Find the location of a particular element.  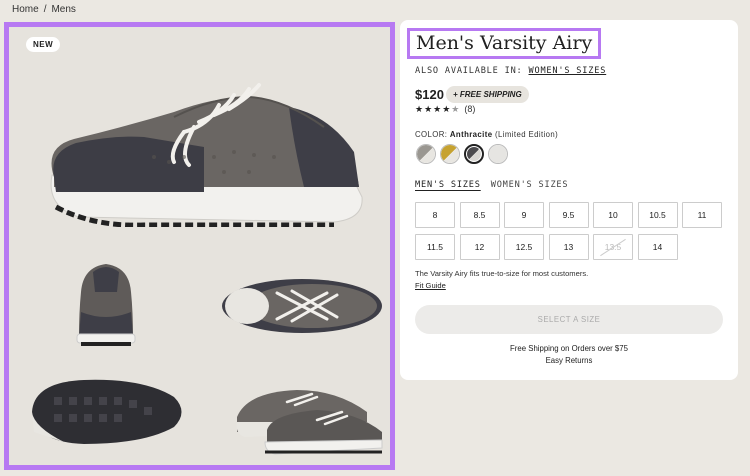

size-button: 8.5 is located at coordinates (479, 215).